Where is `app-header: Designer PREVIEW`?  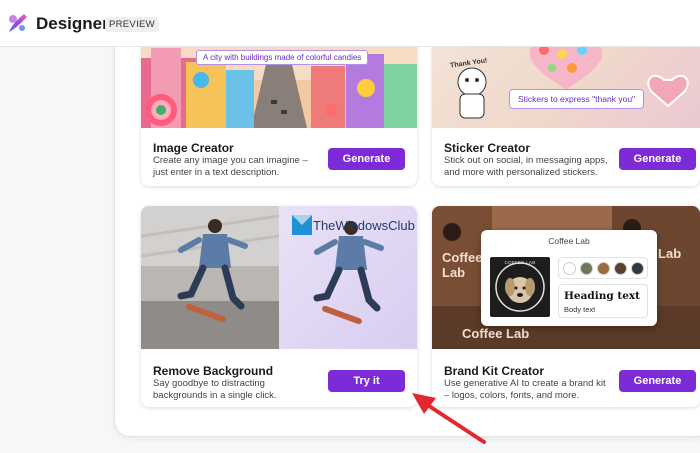
app-header: Designer PREVIEW is located at coordinates (350, 23).